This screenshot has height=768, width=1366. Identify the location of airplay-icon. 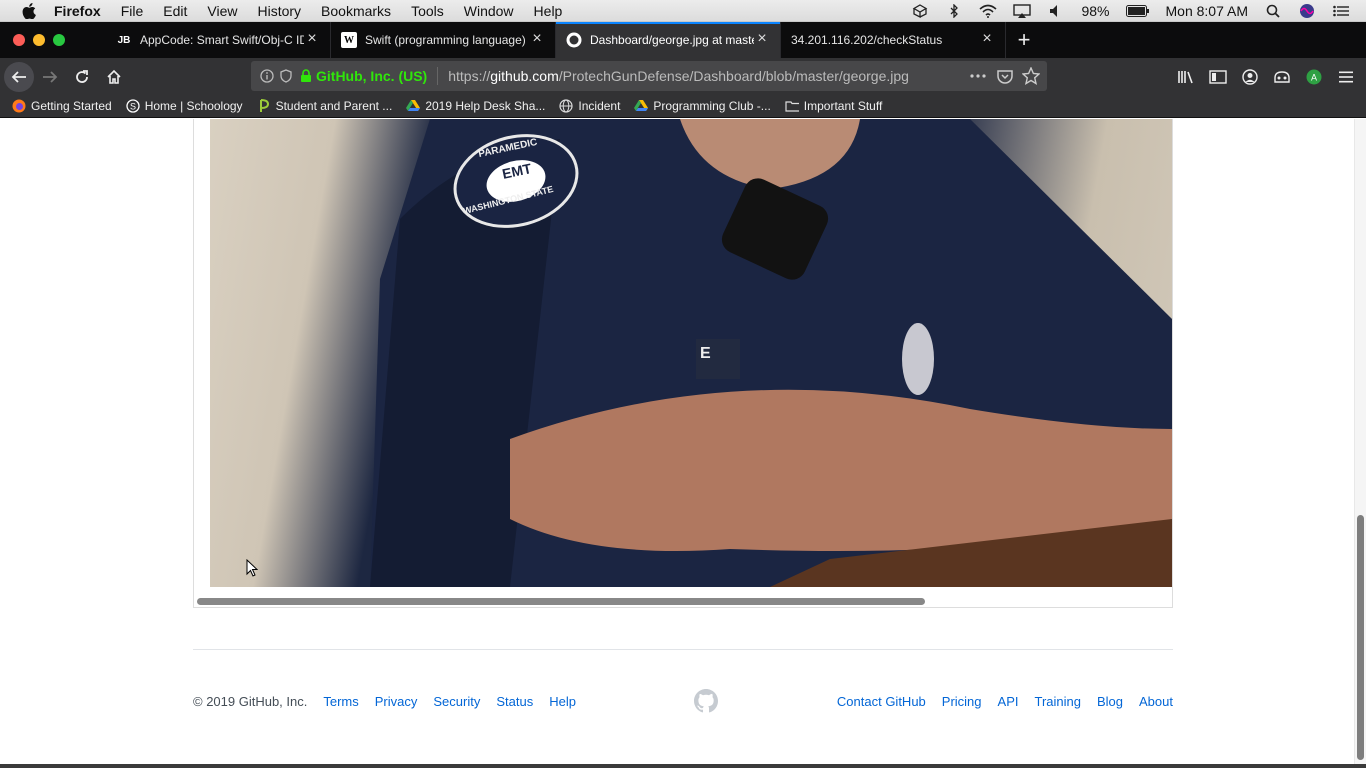
(1022, 10).